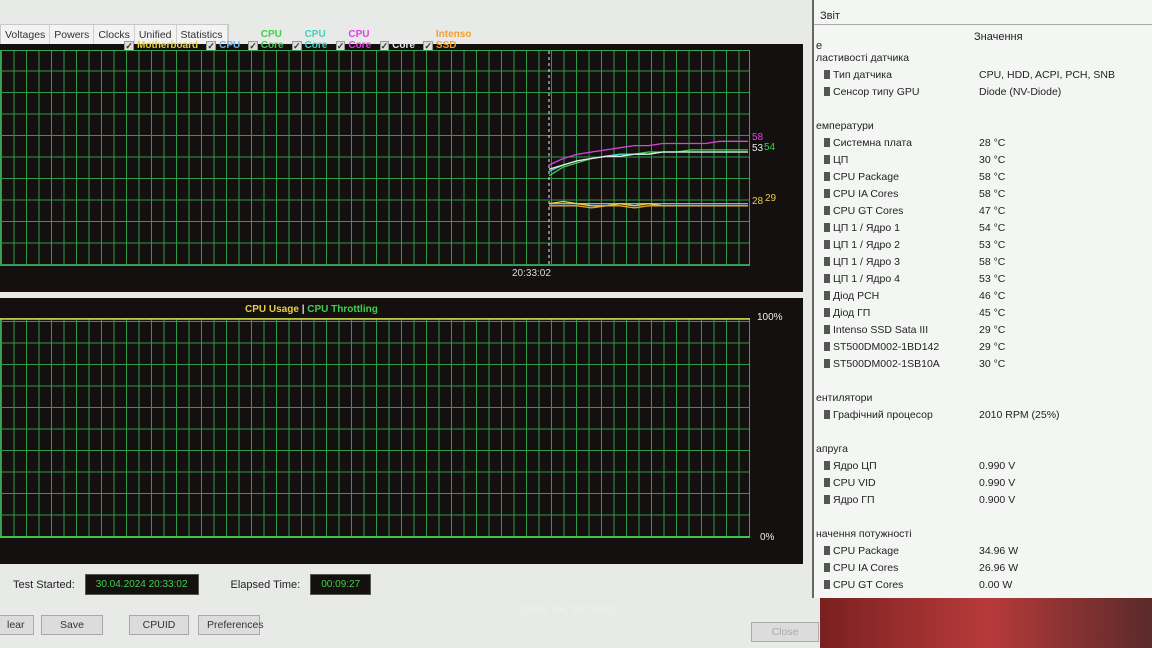 Image resolution: width=1152 pixels, height=648 pixels. Describe the element at coordinates (830, 16) in the screenshot. I see `report-menu: Звіт` at that location.